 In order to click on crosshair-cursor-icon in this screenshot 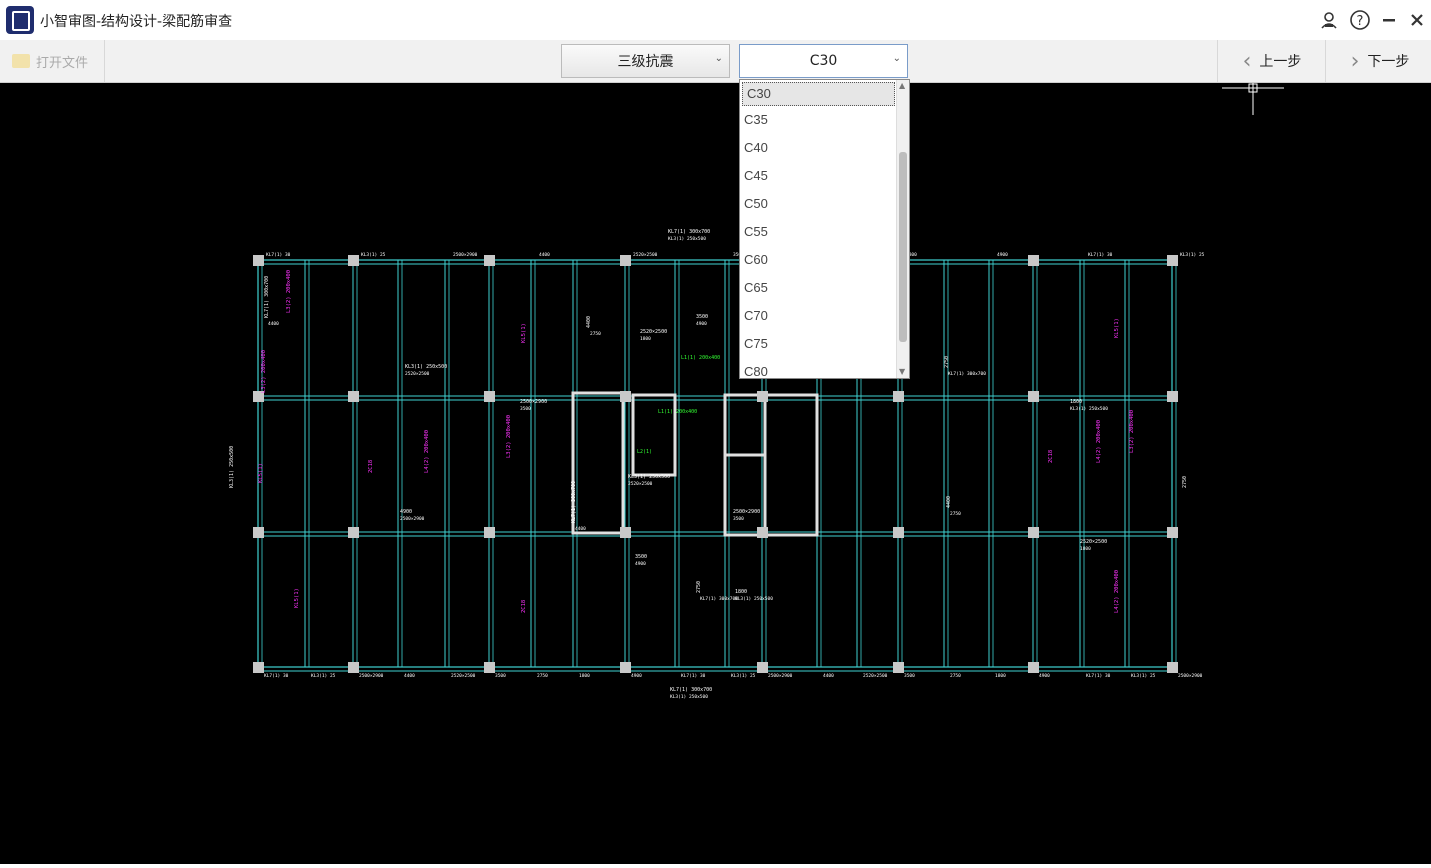, I will do `click(1253, 97)`.